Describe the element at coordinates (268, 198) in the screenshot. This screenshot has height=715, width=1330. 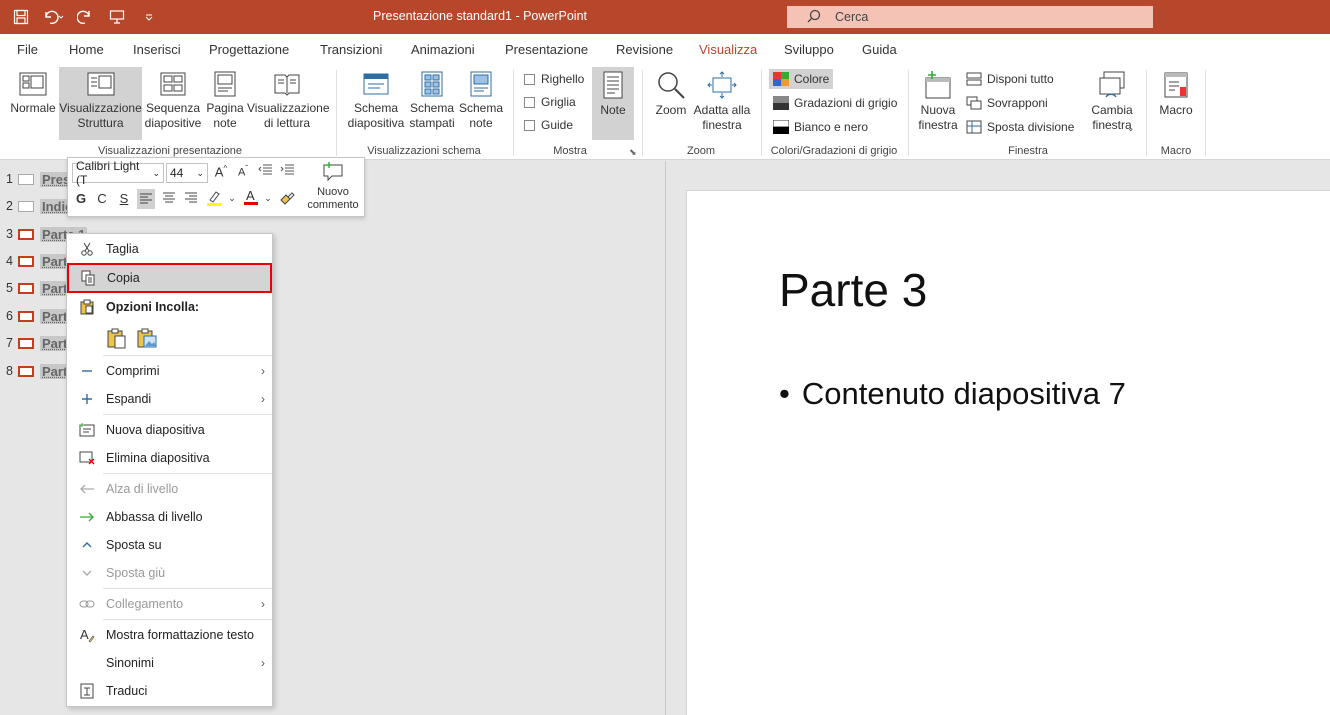
I see `font-color-dropdown-icon: ⌄` at that location.